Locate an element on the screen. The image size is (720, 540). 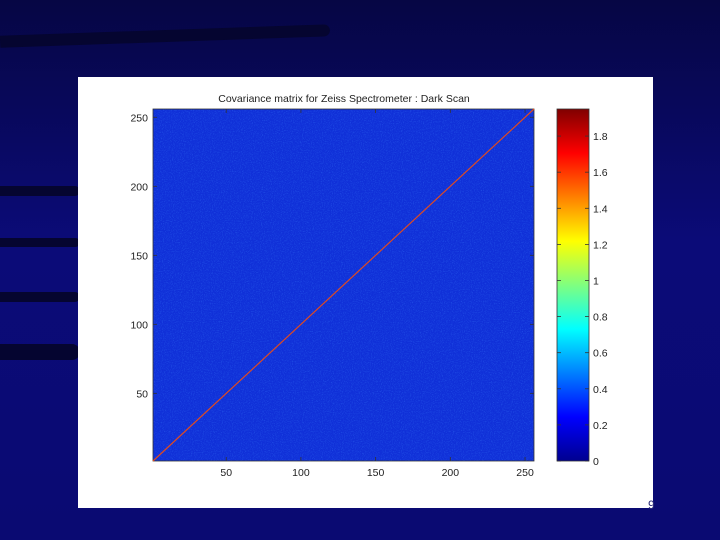
colorbar-tick-label: 1.2 is located at coordinates (600, 245).